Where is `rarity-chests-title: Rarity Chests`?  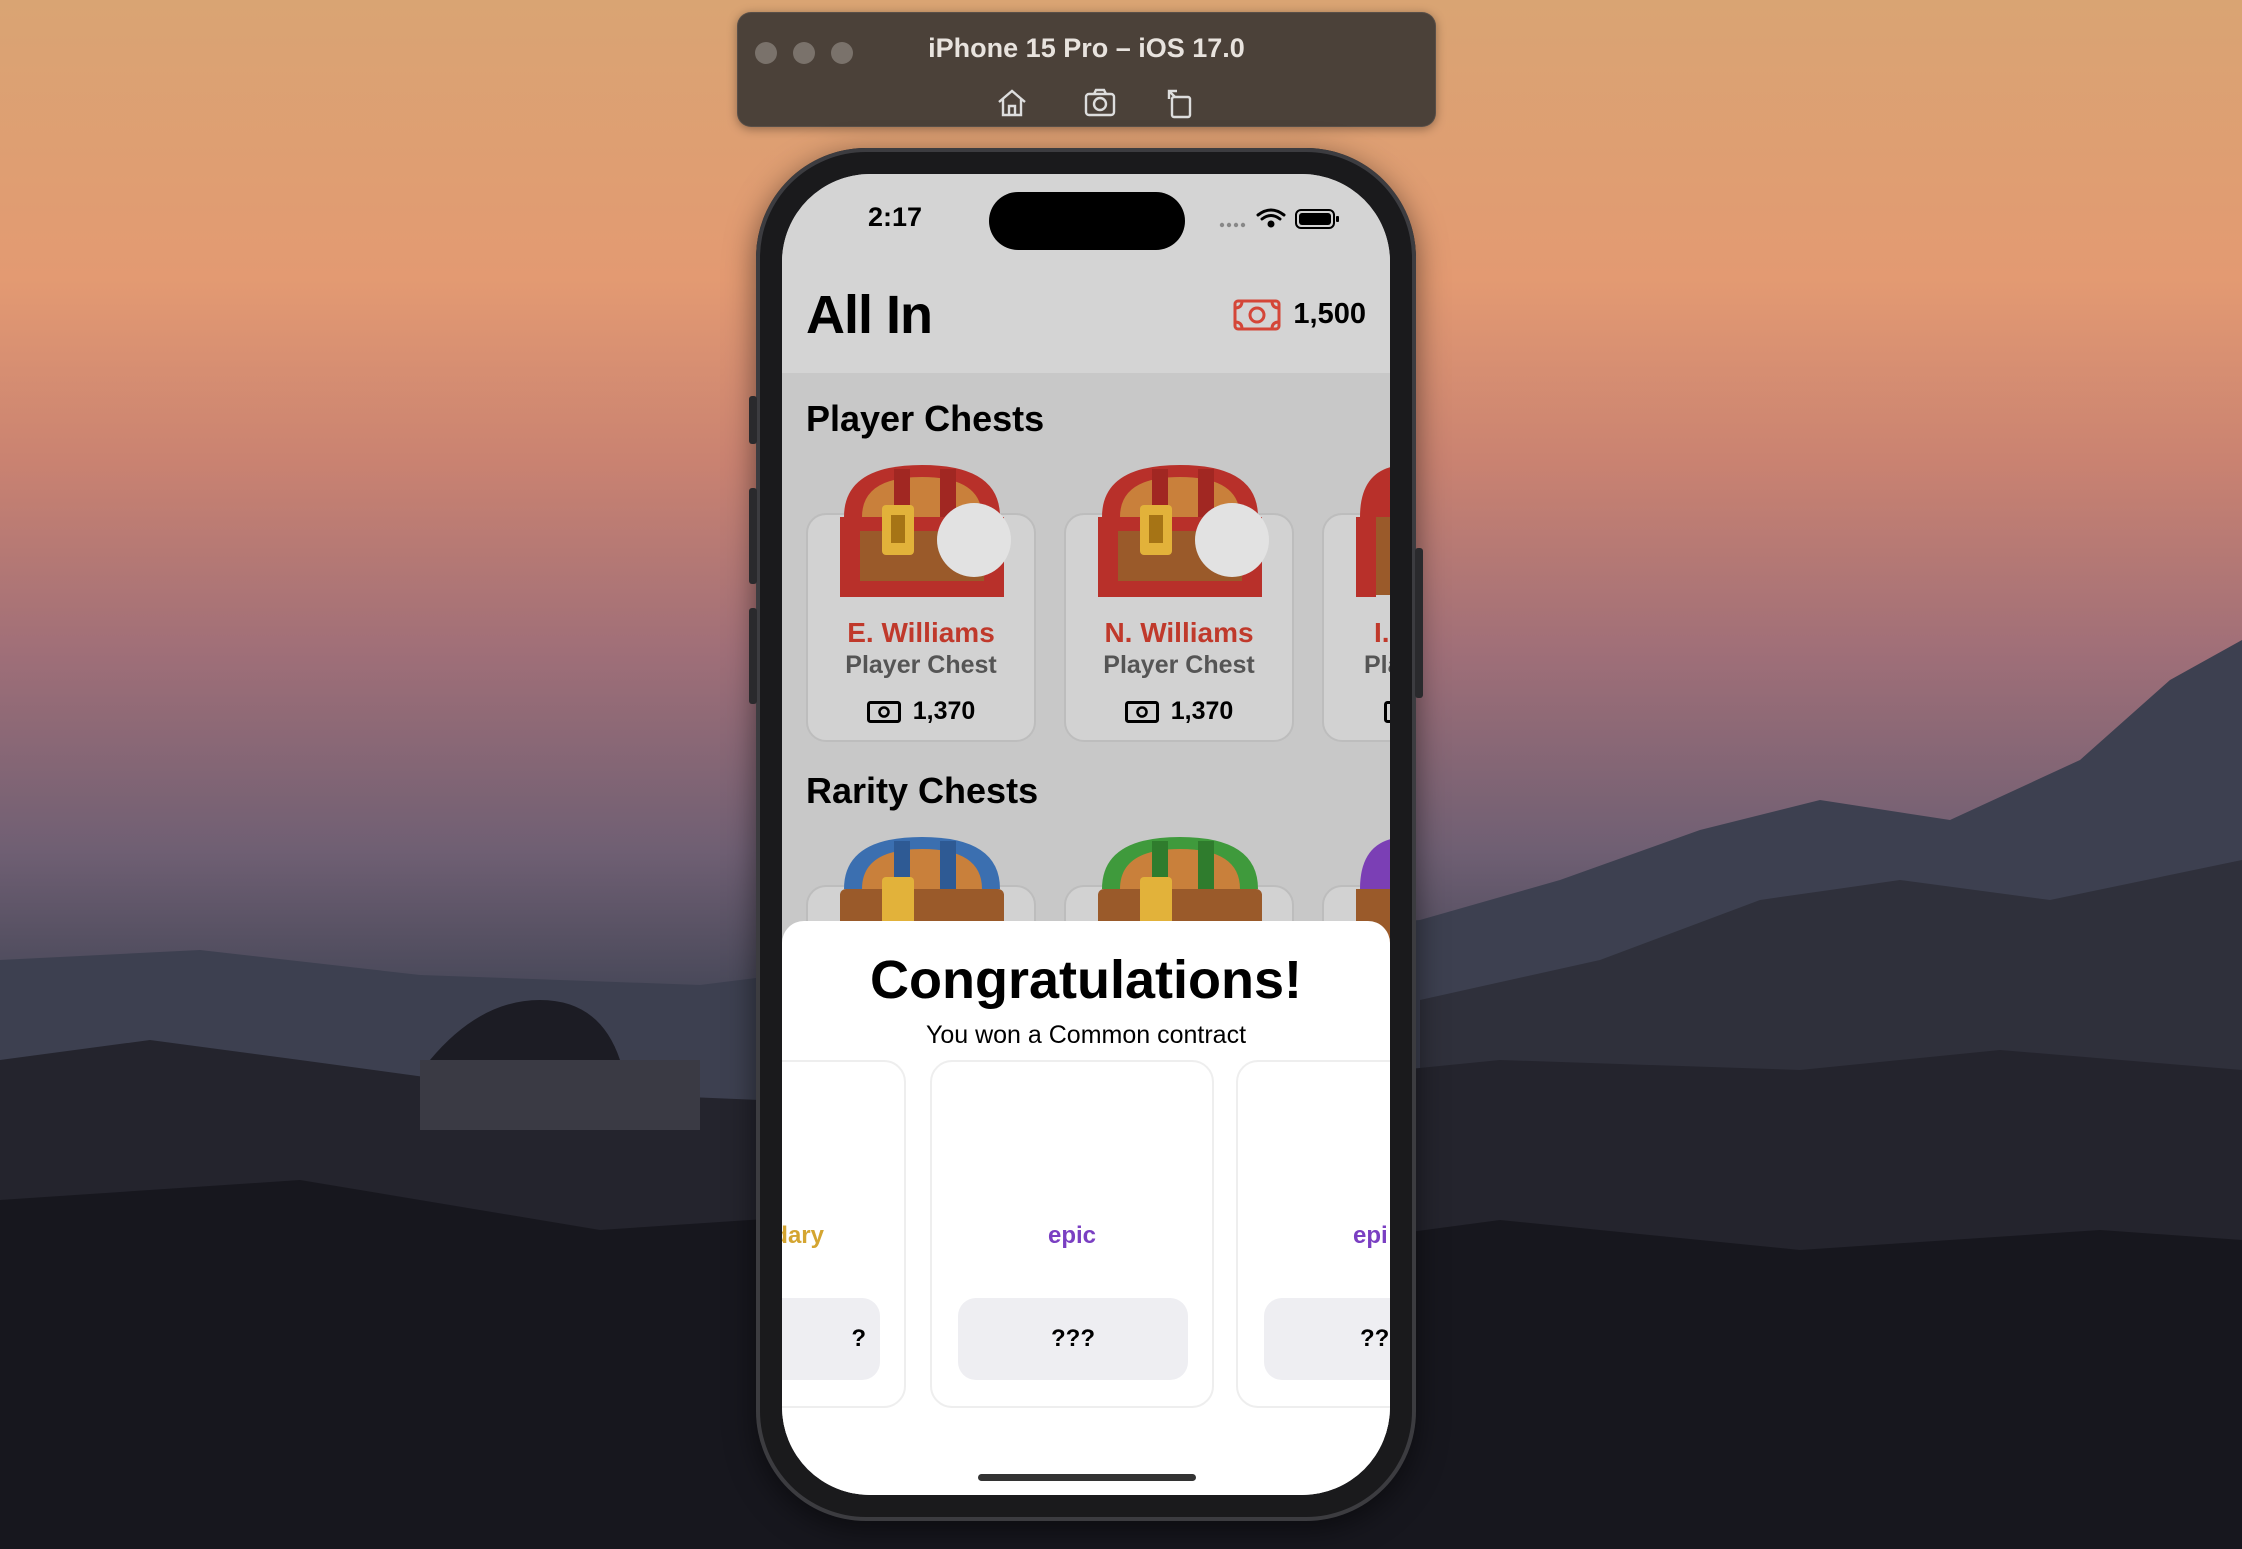 rarity-chests-title: Rarity Chests is located at coordinates (922, 790).